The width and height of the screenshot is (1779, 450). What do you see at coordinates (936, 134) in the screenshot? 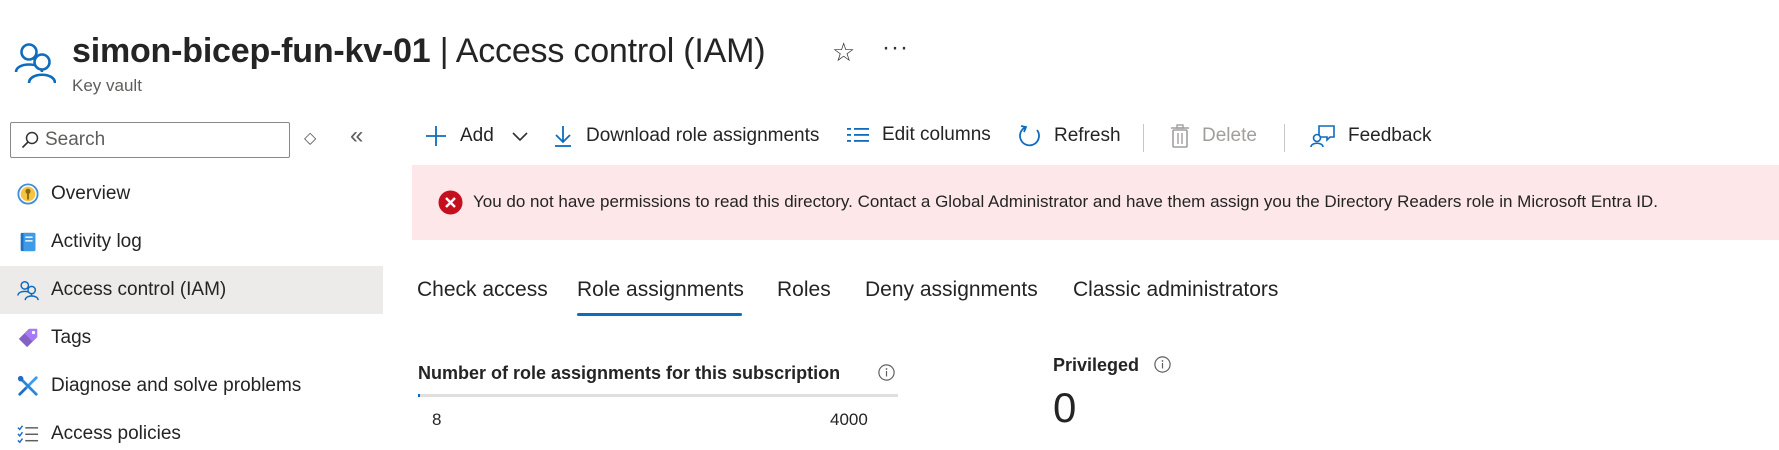
I see `edit-columns-label: Edit columns` at bounding box center [936, 134].